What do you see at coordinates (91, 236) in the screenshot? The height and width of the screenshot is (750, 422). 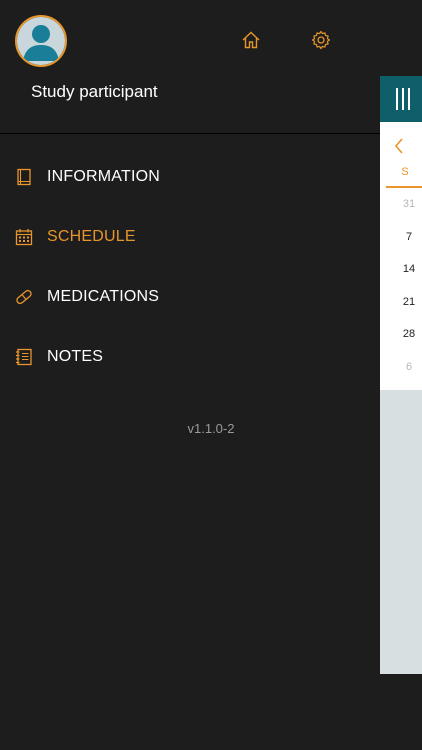 I see `menu-label-schedule: SCHEDULE` at bounding box center [91, 236].